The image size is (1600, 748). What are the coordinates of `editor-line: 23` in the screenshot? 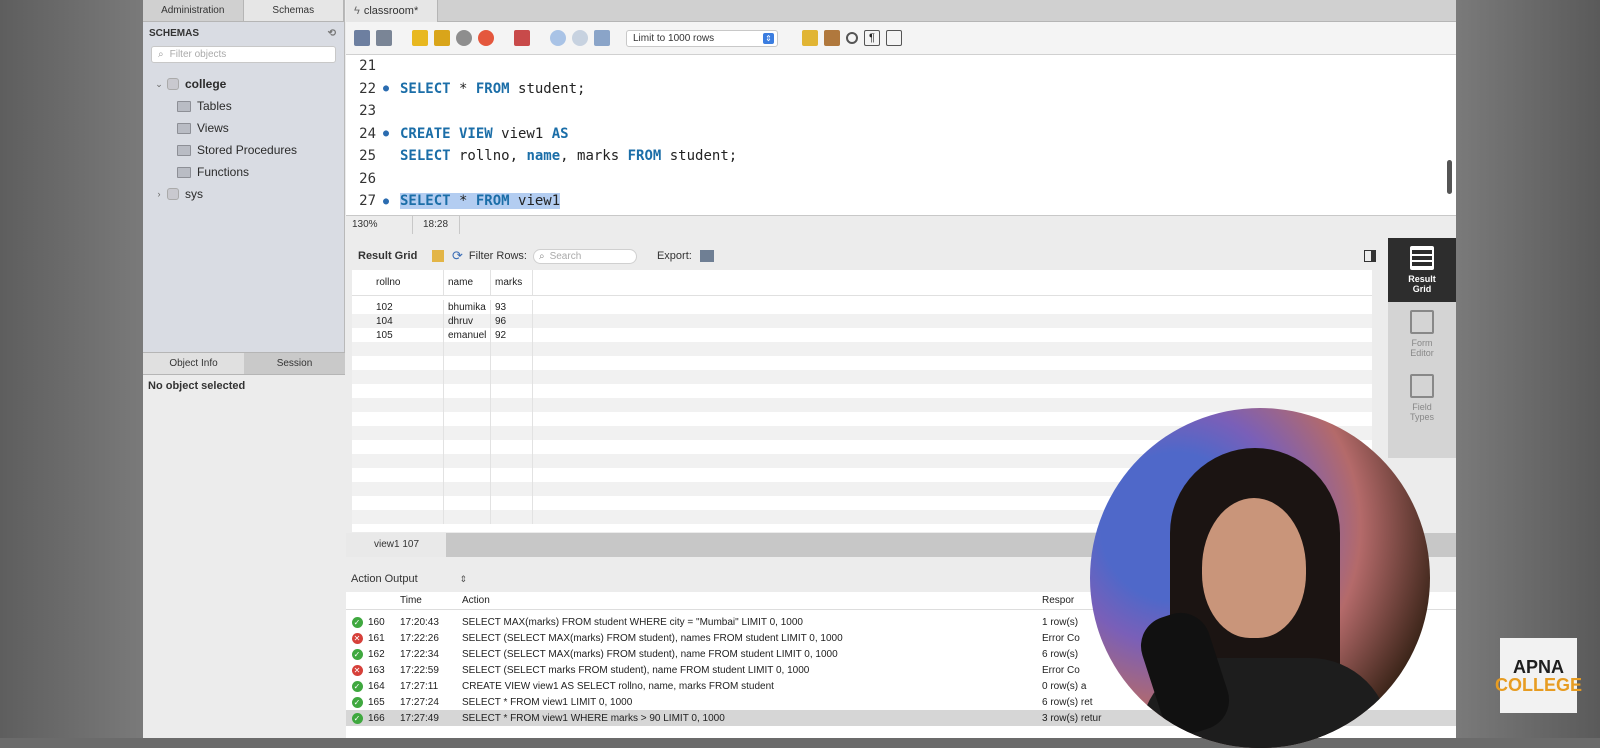 It's located at (373, 111).